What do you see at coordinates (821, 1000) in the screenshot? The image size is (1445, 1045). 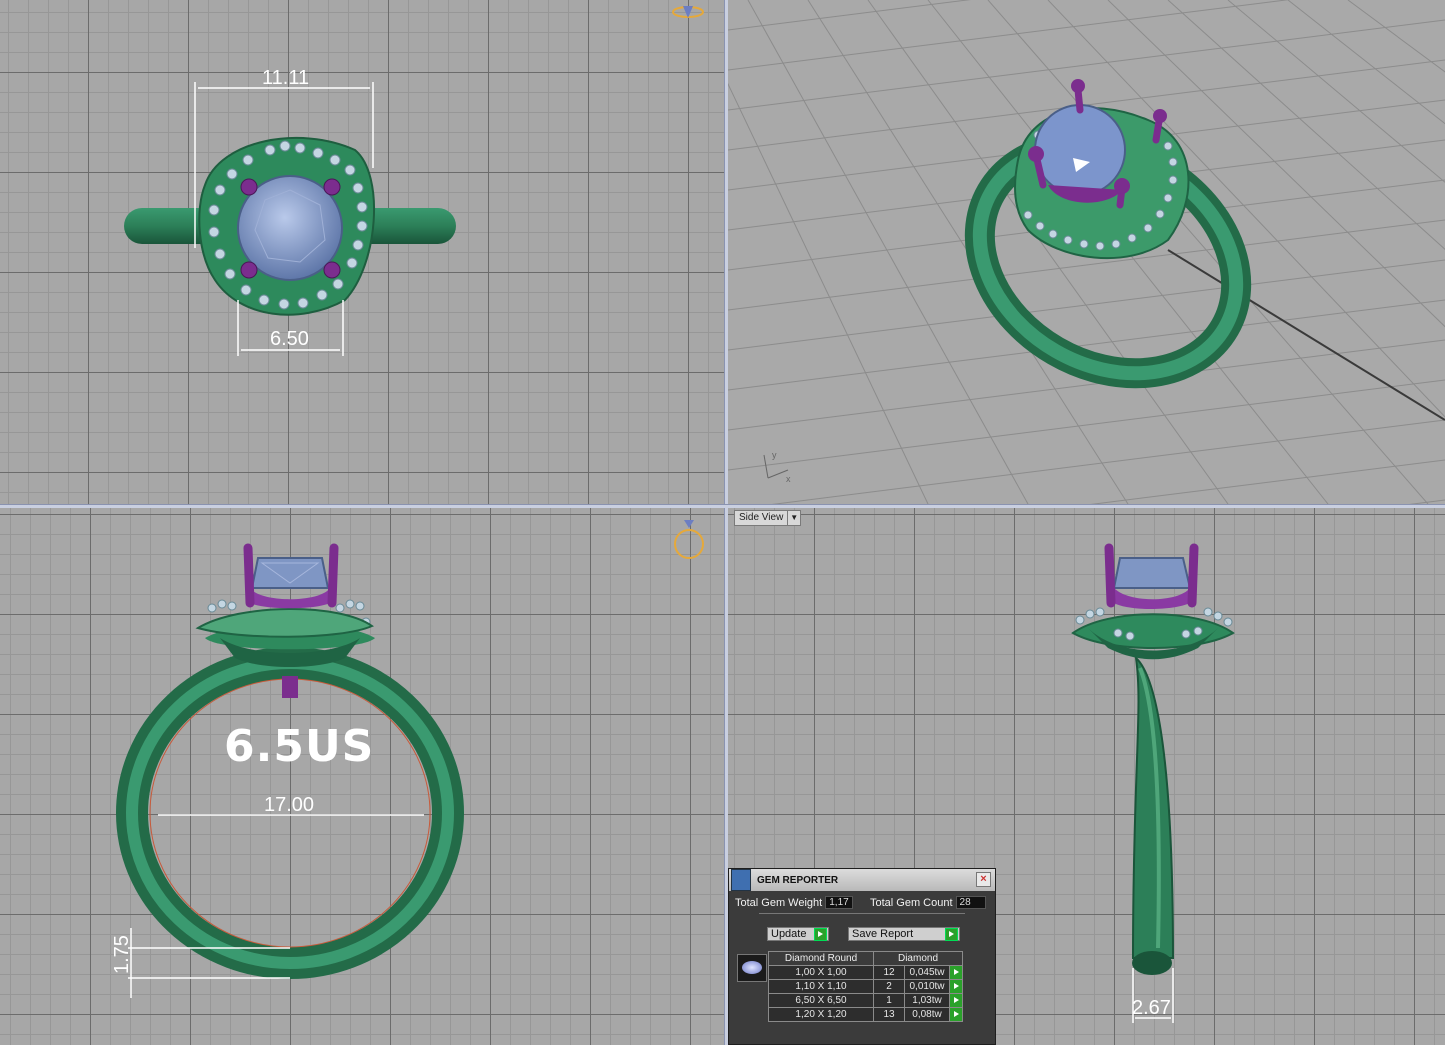 I see `gem-size: 6,50 X 6,50` at bounding box center [821, 1000].